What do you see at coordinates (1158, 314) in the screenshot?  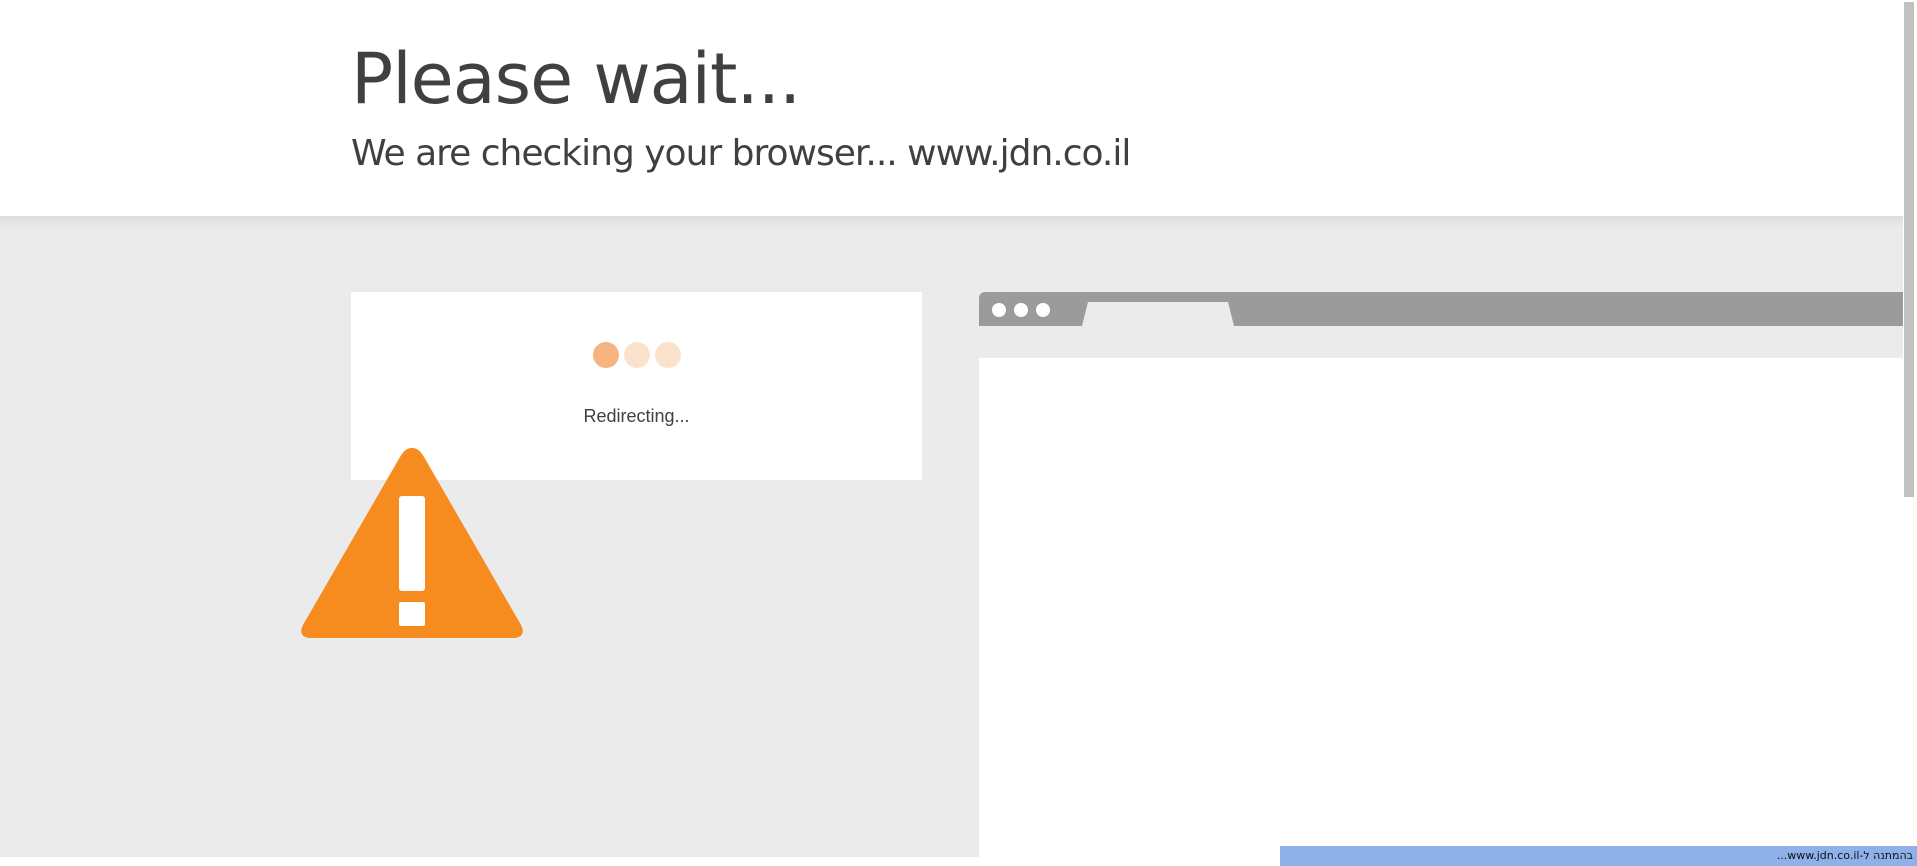 I see `browser-tab` at bounding box center [1158, 314].